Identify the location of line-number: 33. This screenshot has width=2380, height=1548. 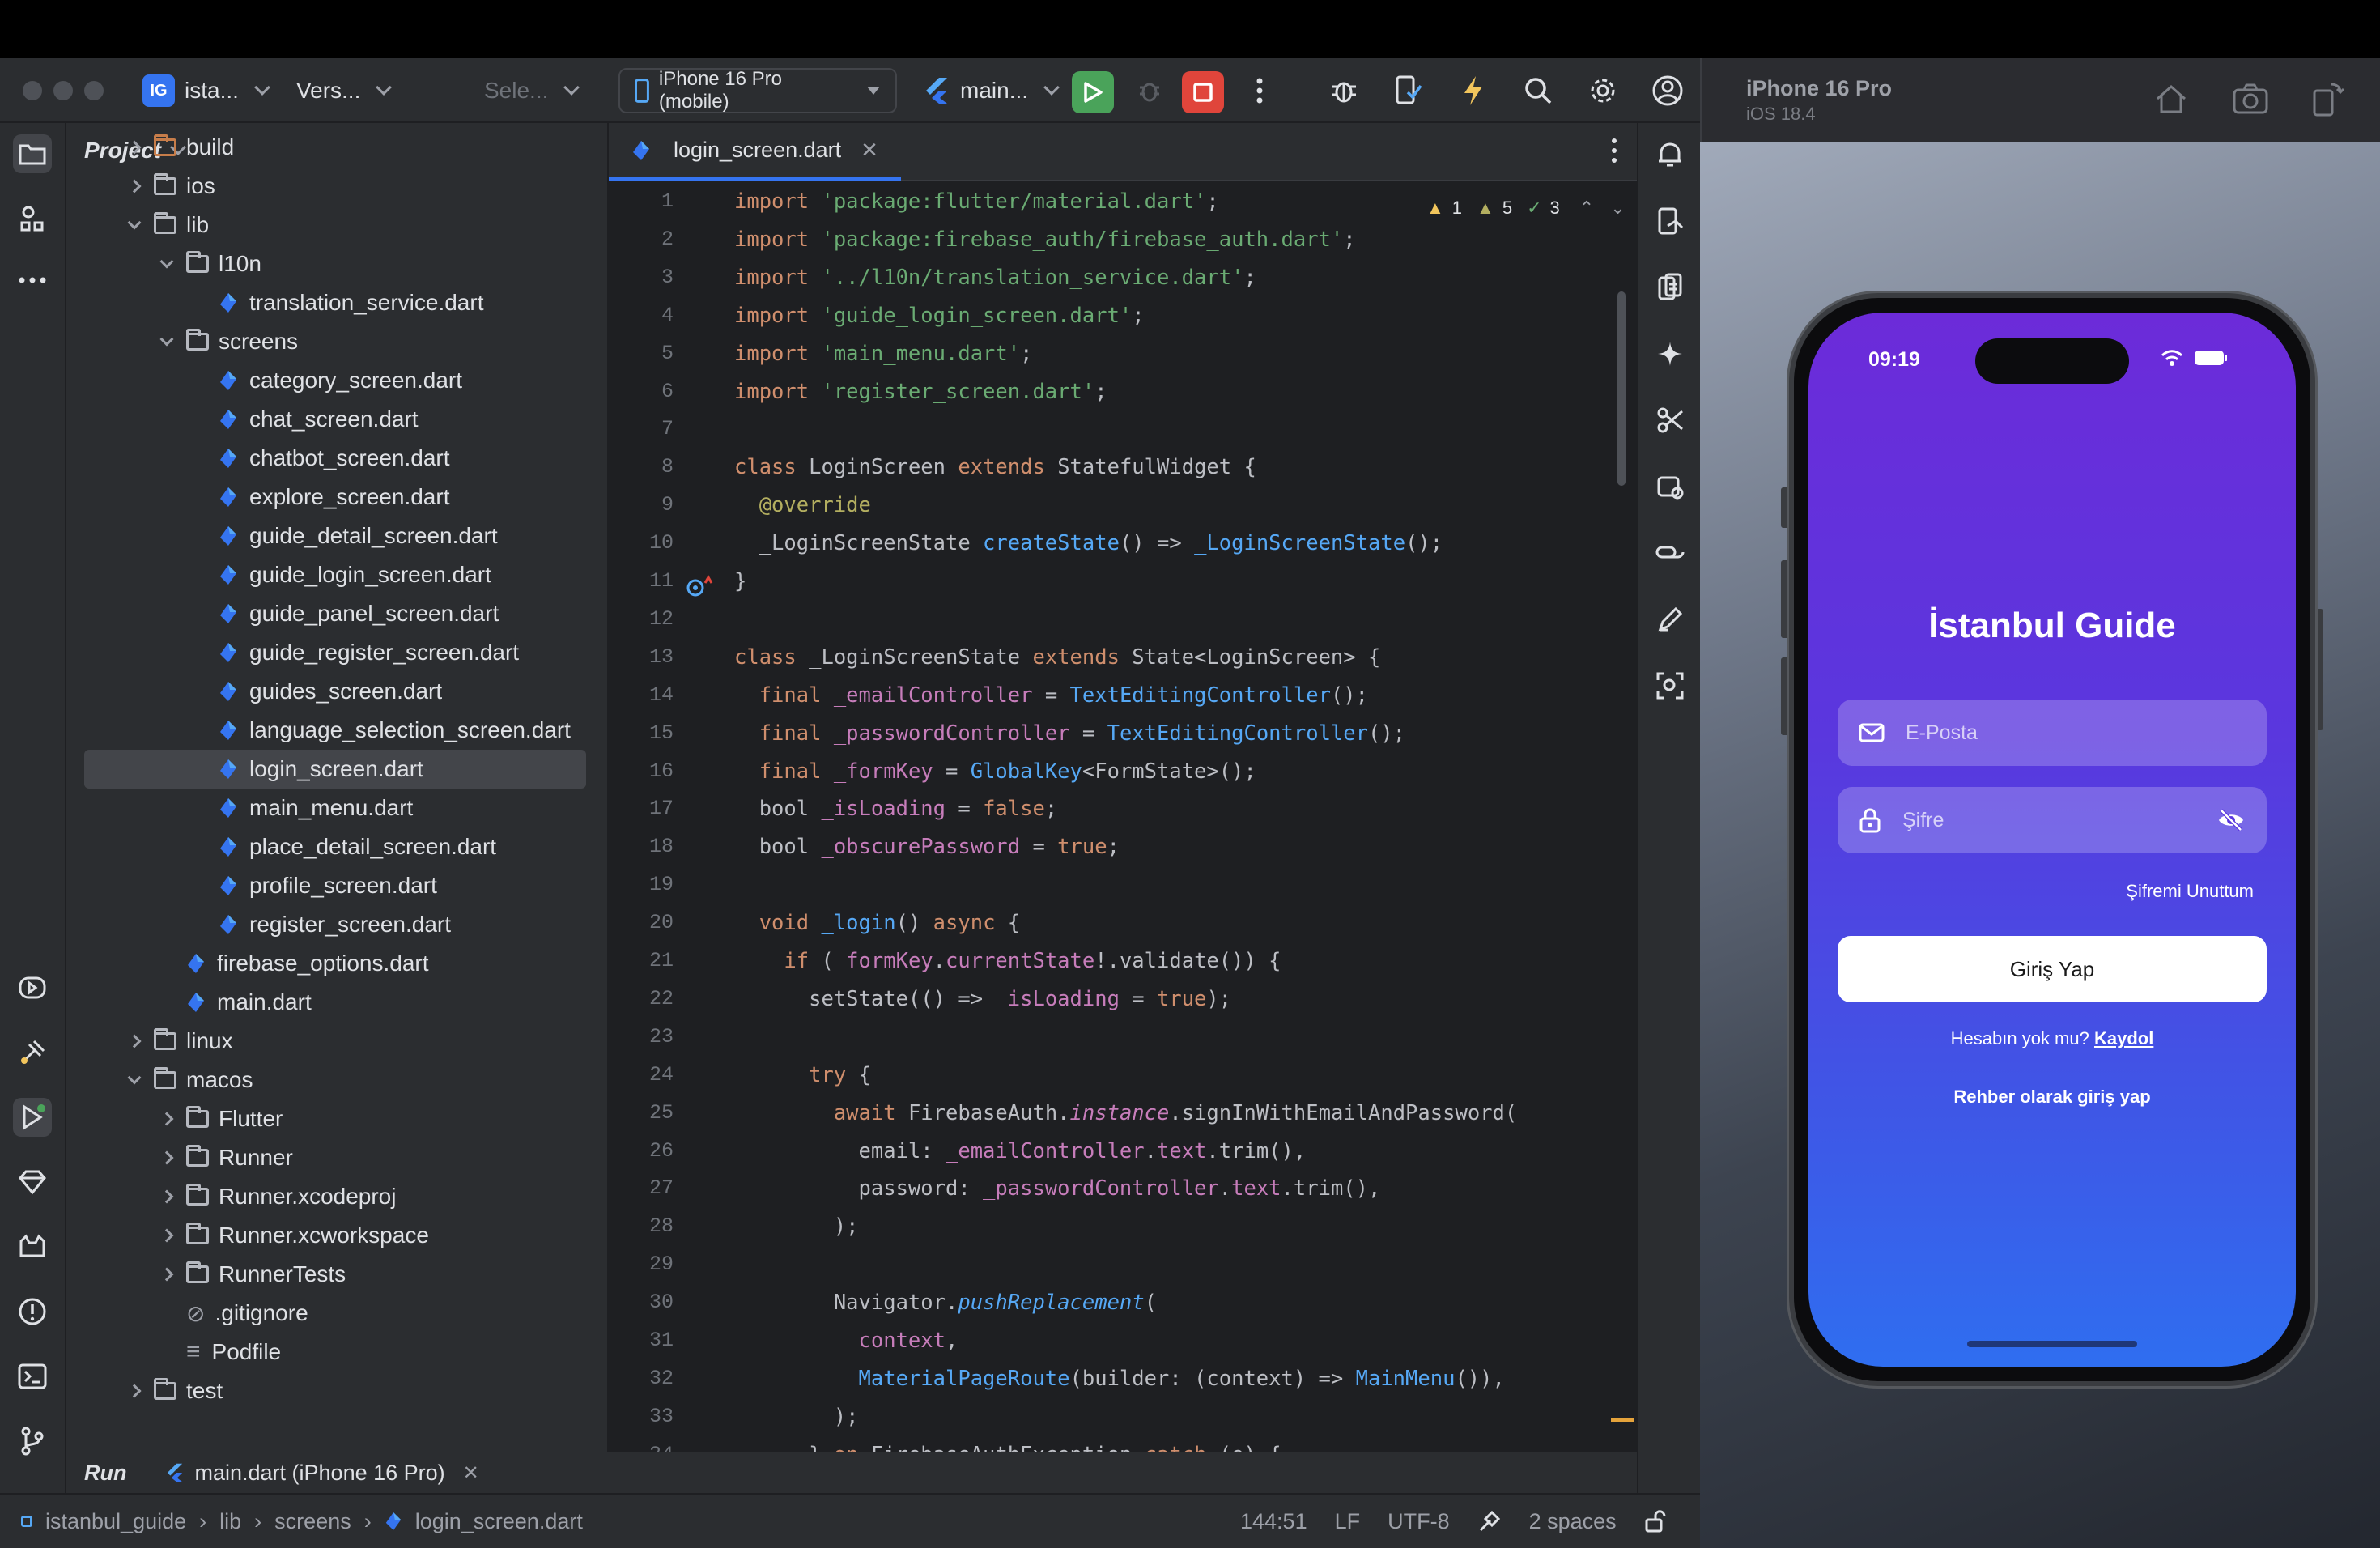
(641, 1417).